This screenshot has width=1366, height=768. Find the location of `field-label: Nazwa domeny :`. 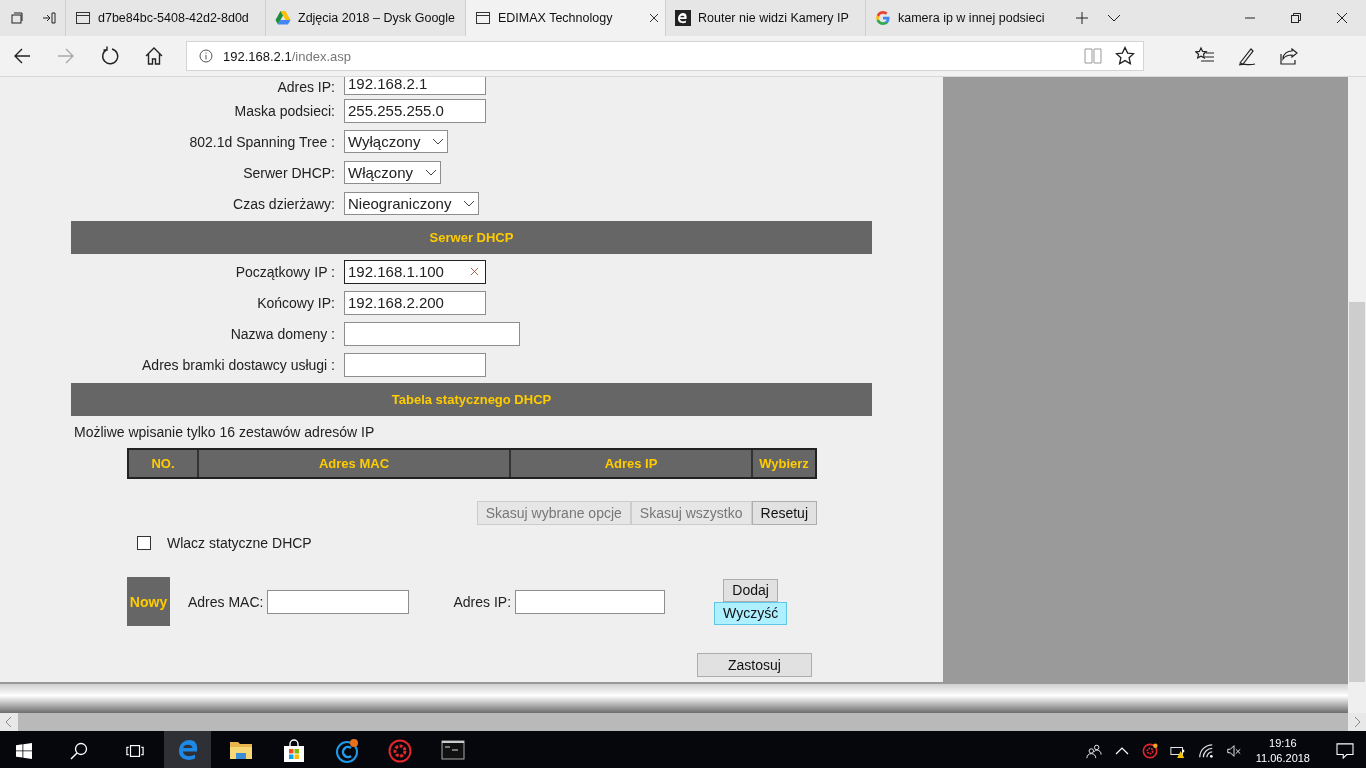

field-label: Nazwa domeny : is located at coordinates (282, 333).